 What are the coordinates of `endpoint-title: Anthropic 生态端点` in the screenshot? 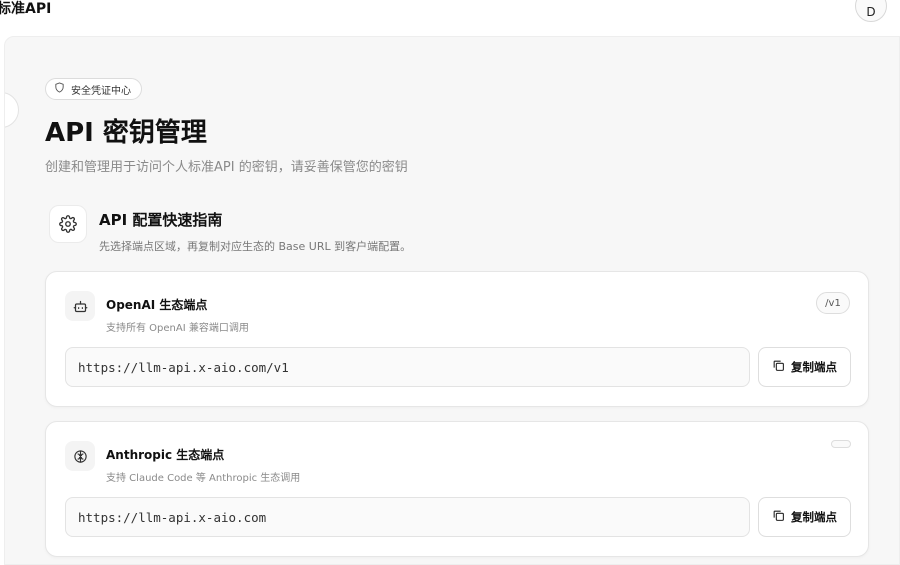 It's located at (165, 455).